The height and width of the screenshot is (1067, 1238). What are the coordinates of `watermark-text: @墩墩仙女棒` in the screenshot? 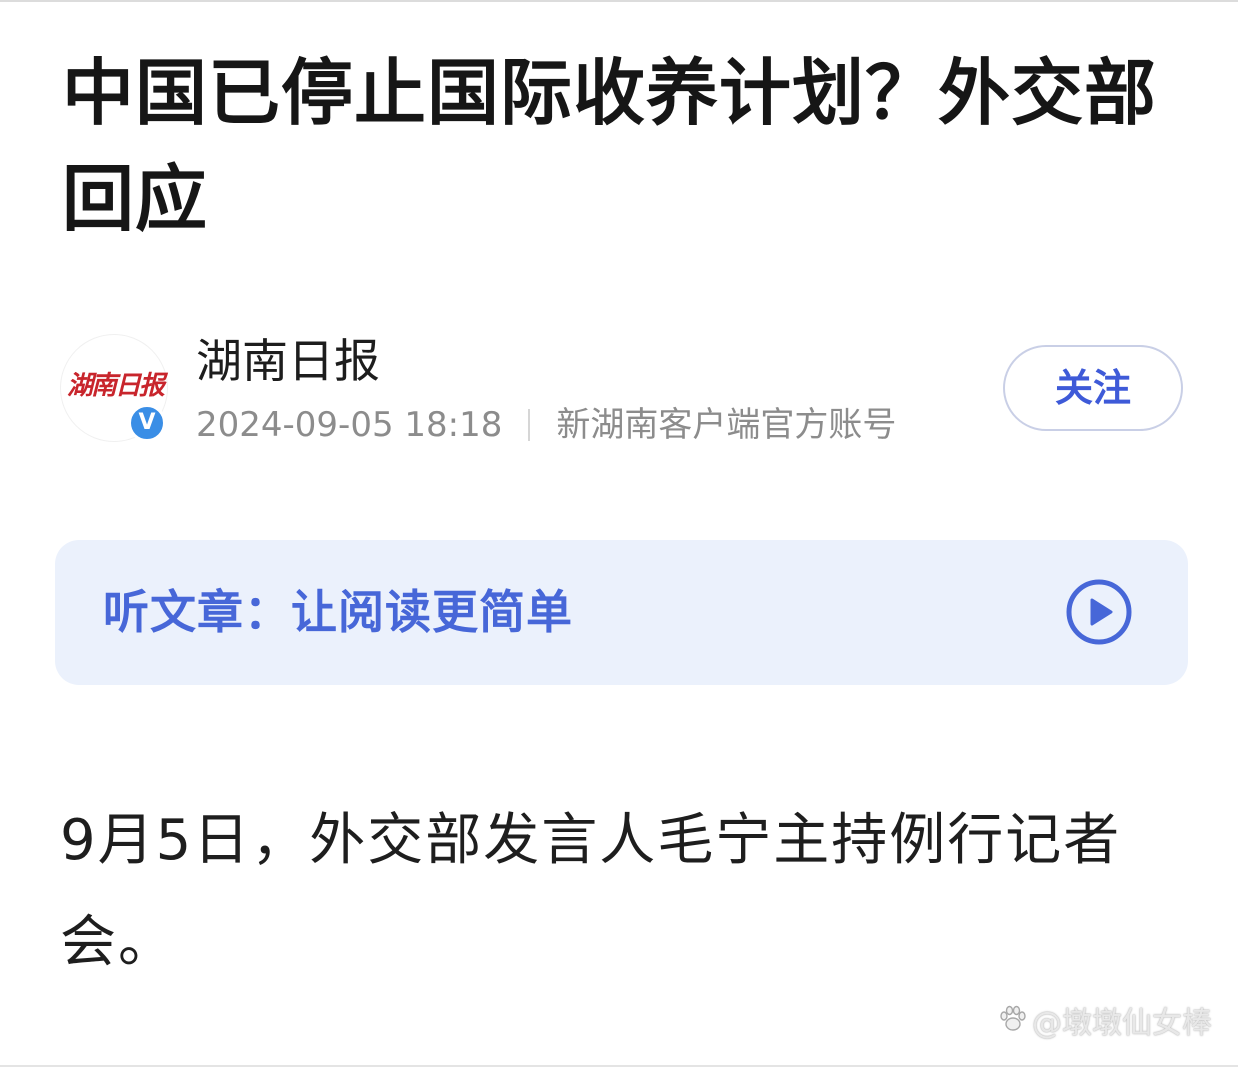 It's located at (1122, 1023).